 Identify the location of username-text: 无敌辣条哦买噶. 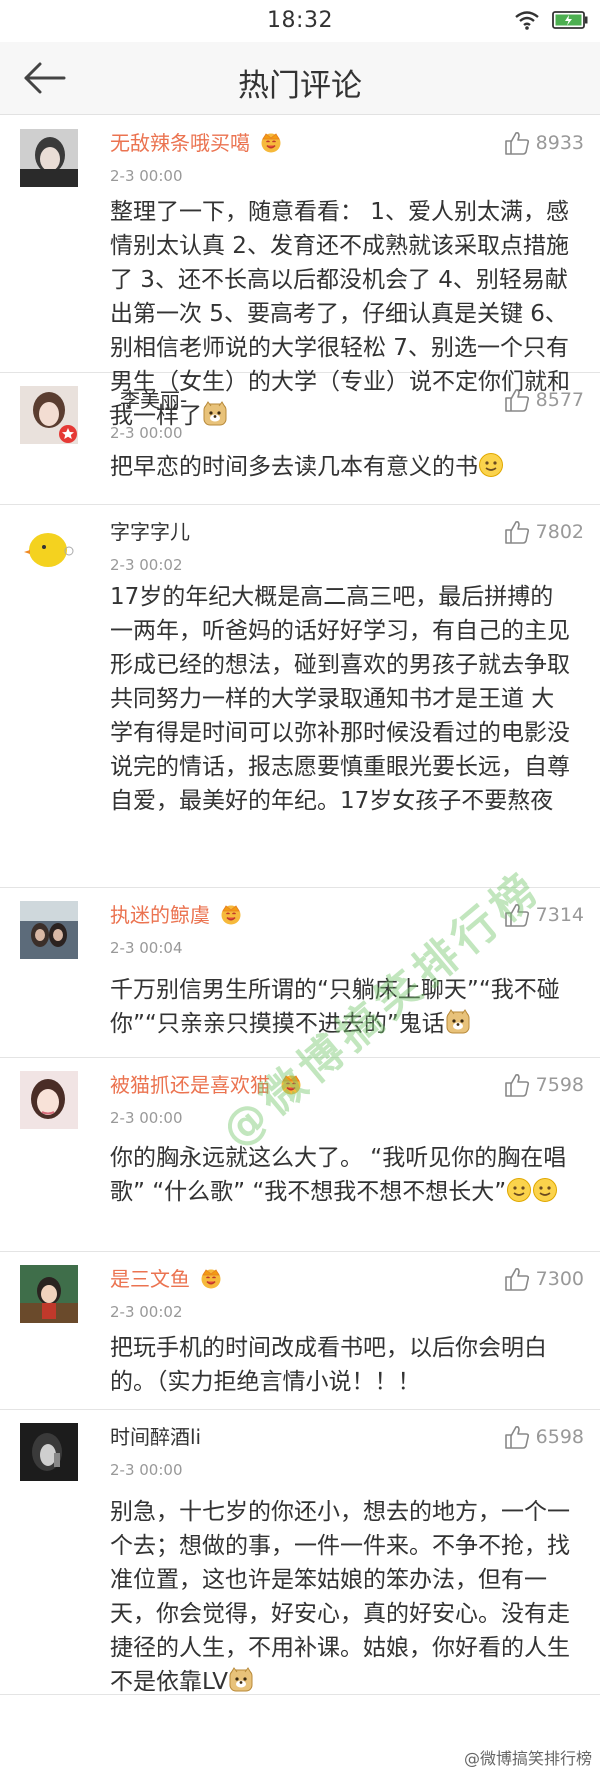
(180, 143).